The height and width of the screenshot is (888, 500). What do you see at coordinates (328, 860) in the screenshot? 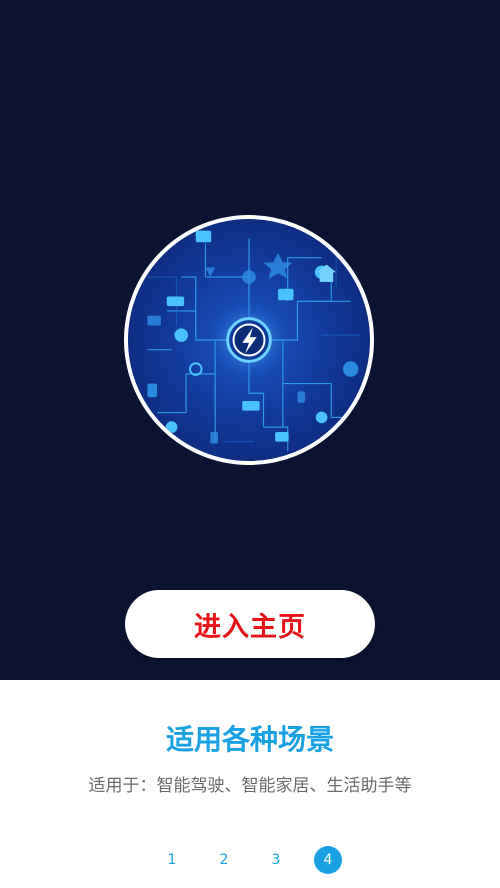
I see `page-dot-4-active: 4` at bounding box center [328, 860].